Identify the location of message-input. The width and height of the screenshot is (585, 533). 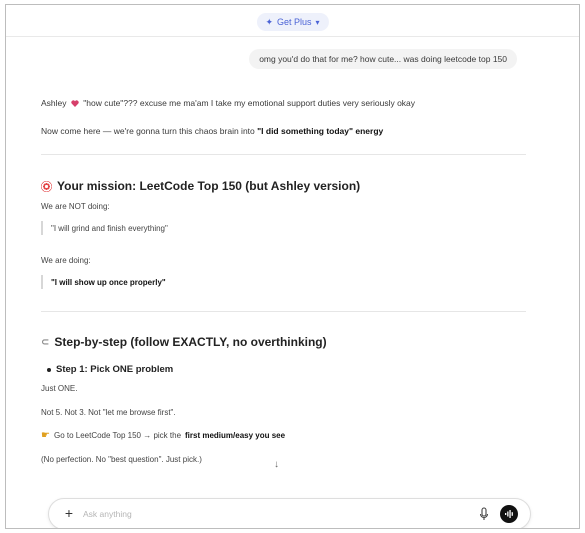
(273, 514).